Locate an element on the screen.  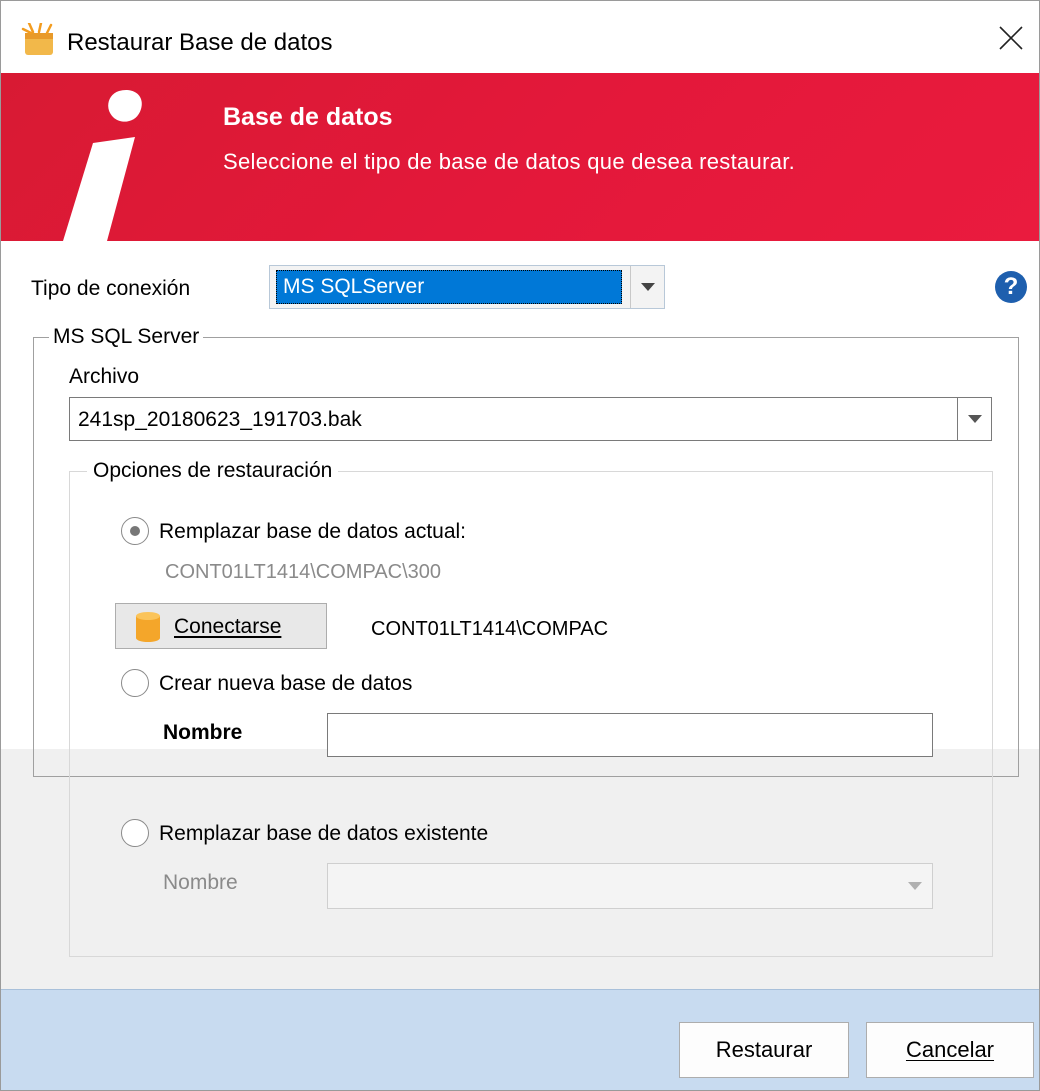
window-title: Restaurar Base de datos is located at coordinates (200, 42).